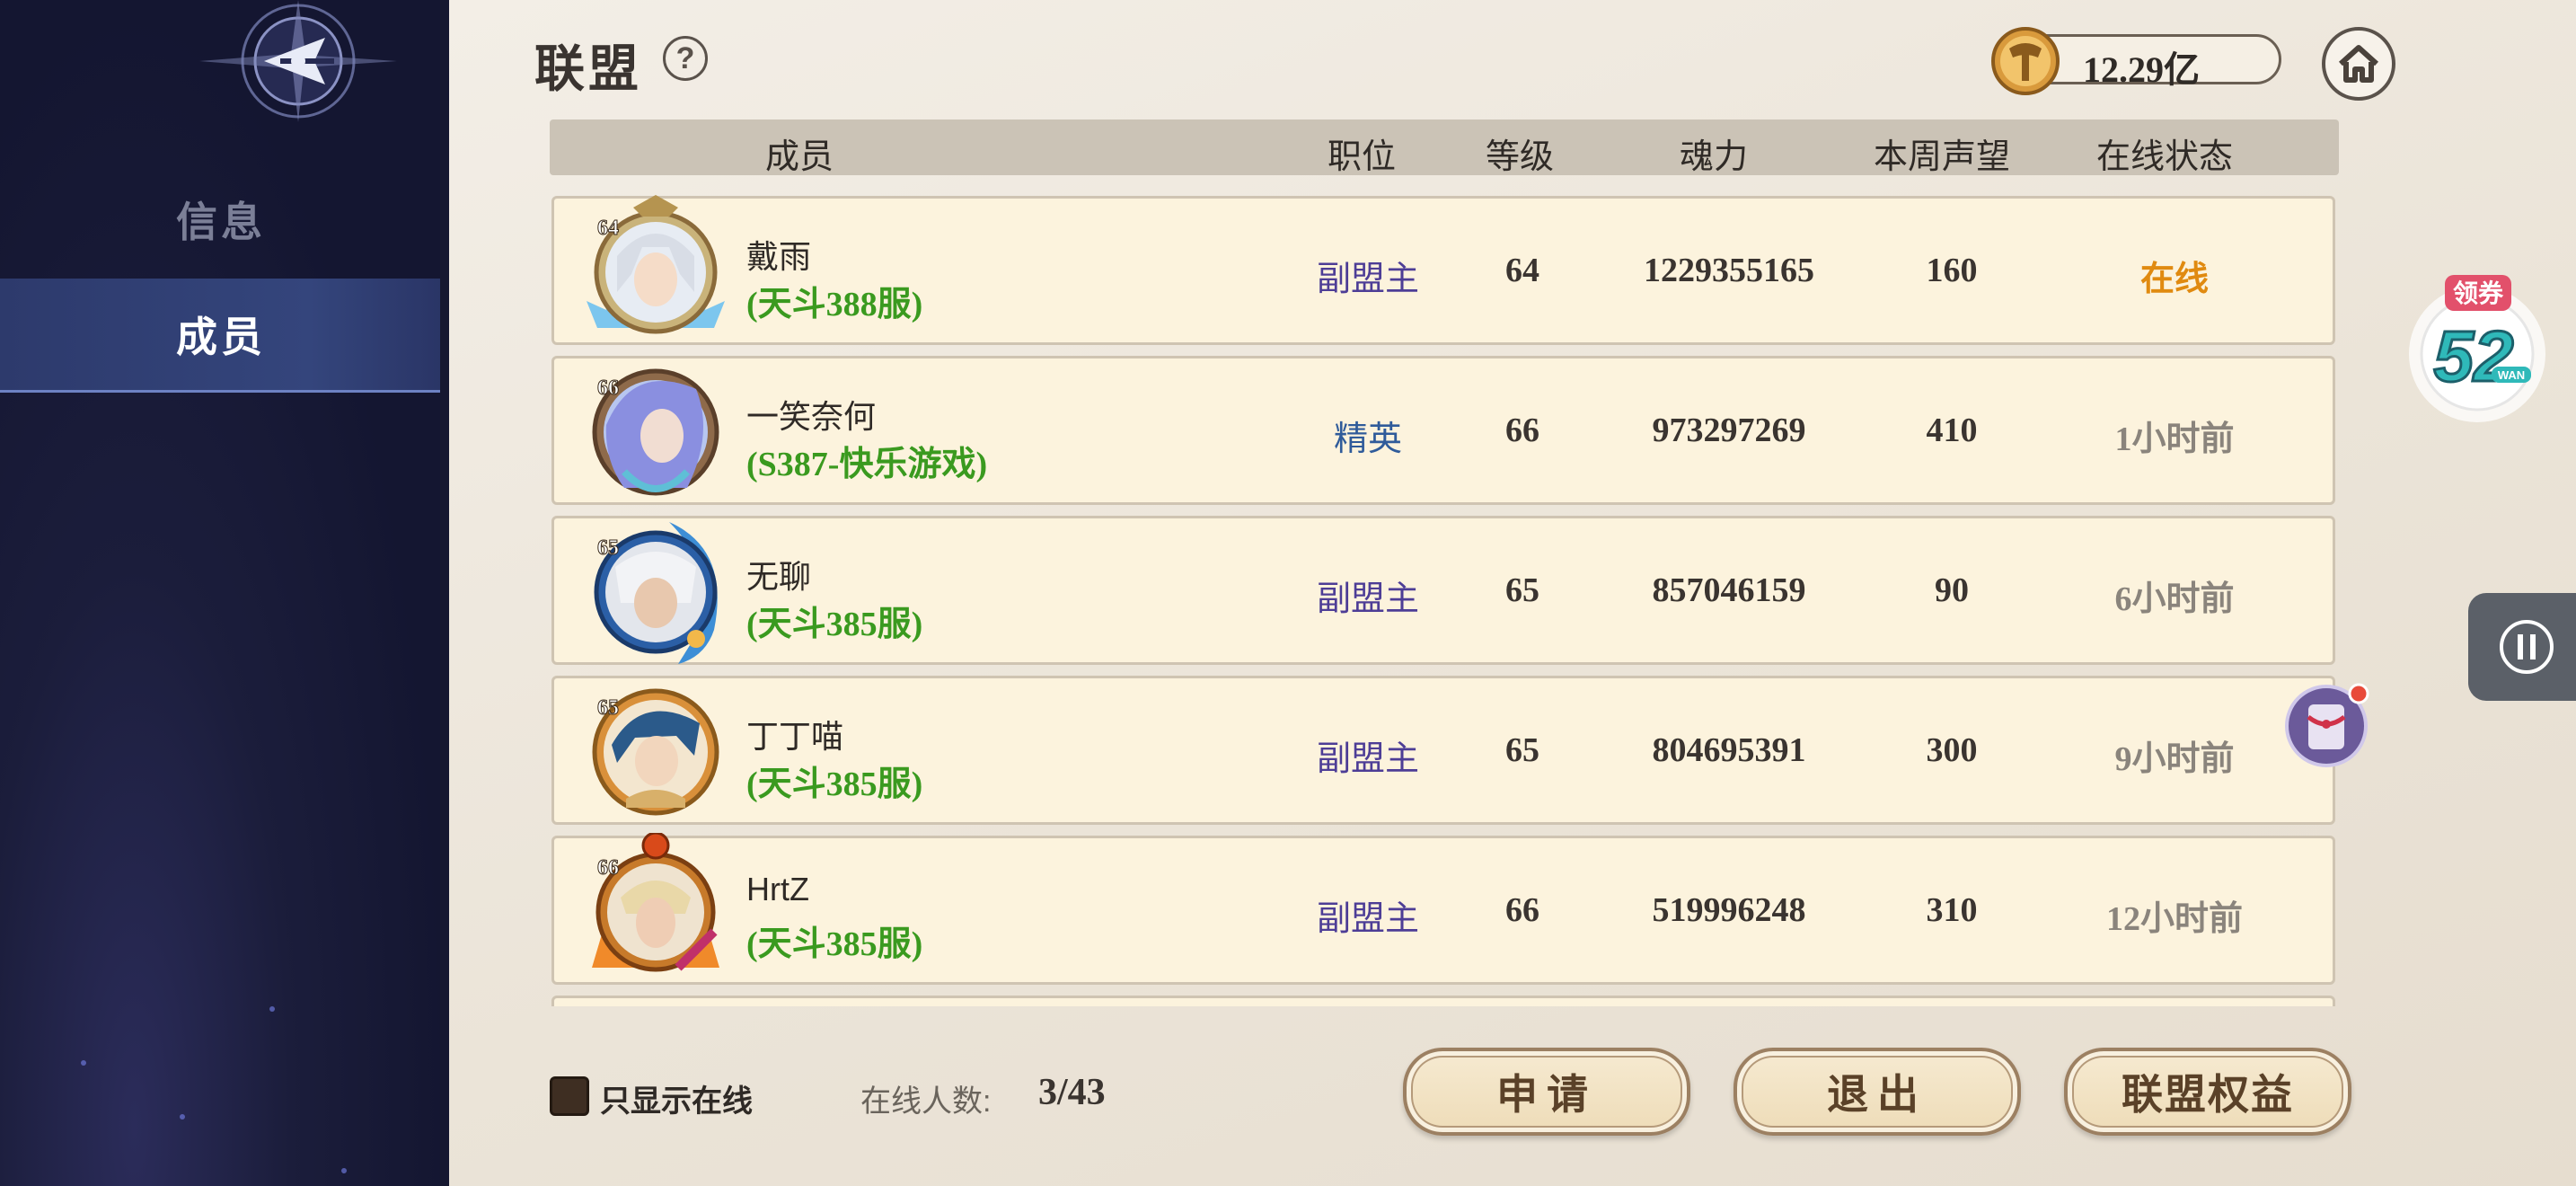  I want to click on sidebar-item-label: 信息, so click(221, 222).